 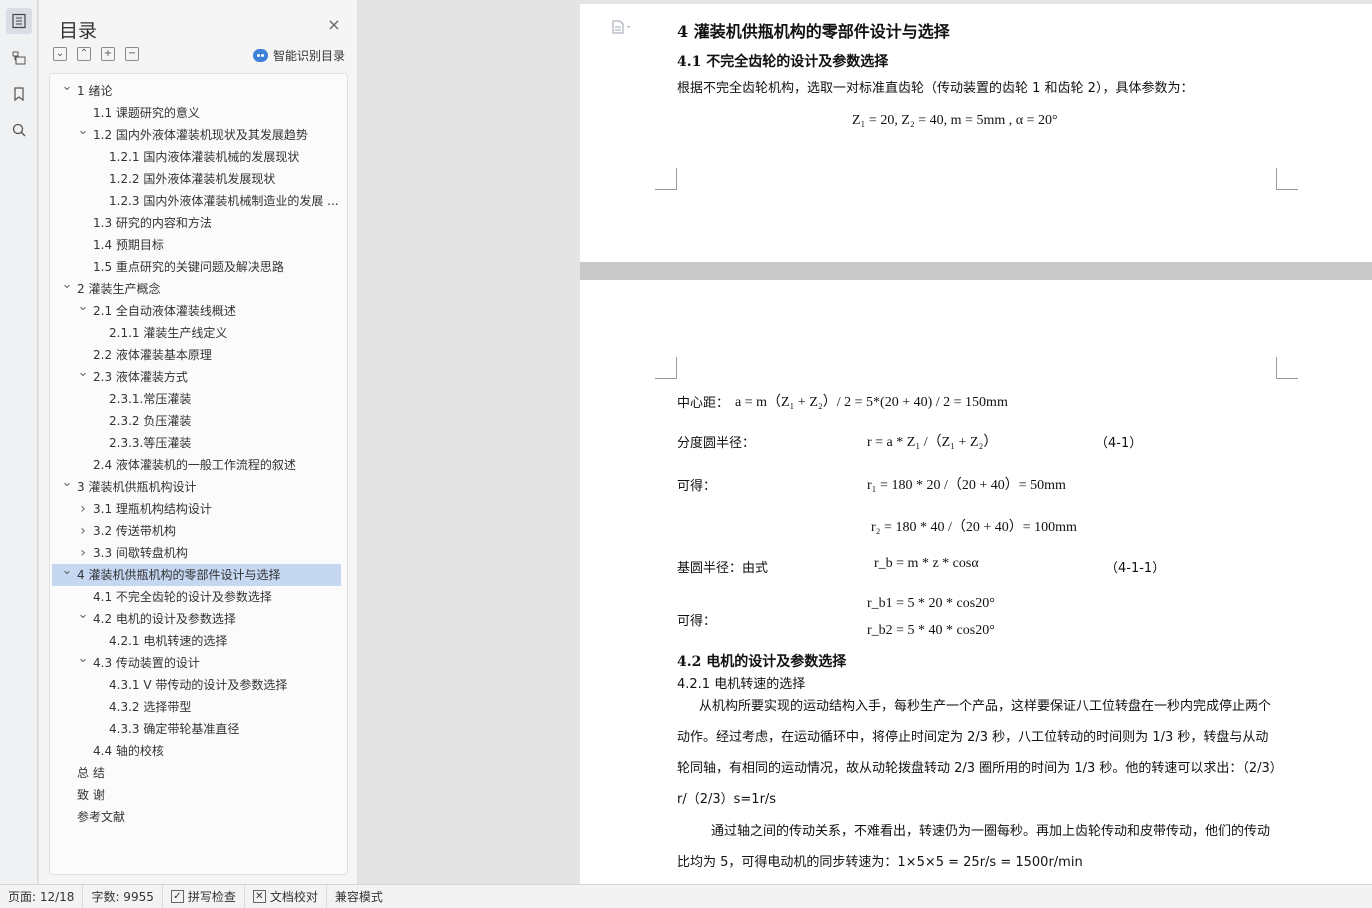 What do you see at coordinates (697, 621) in the screenshot?
I see `label: 可得：` at bounding box center [697, 621].